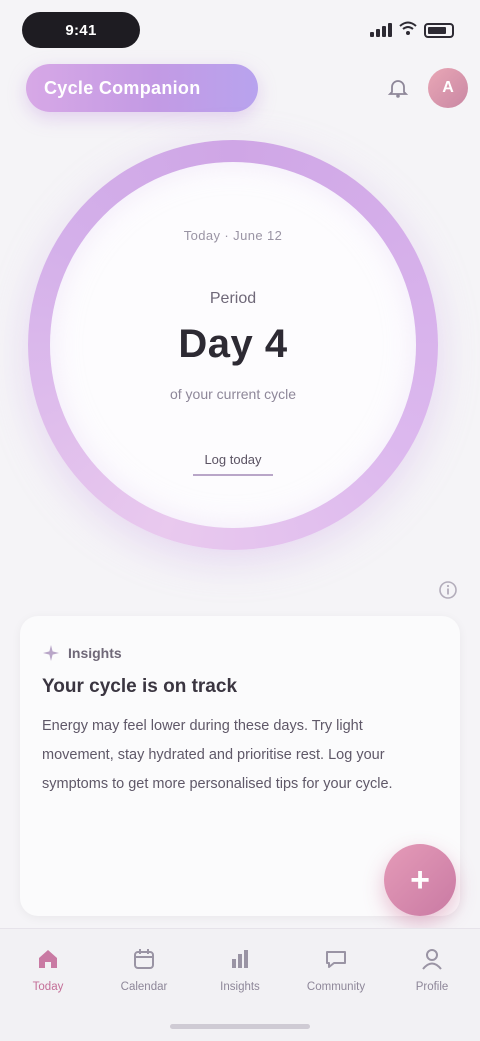 Image resolution: width=480 pixels, height=1041 pixels. I want to click on nav-label-profile: Profile, so click(432, 987).